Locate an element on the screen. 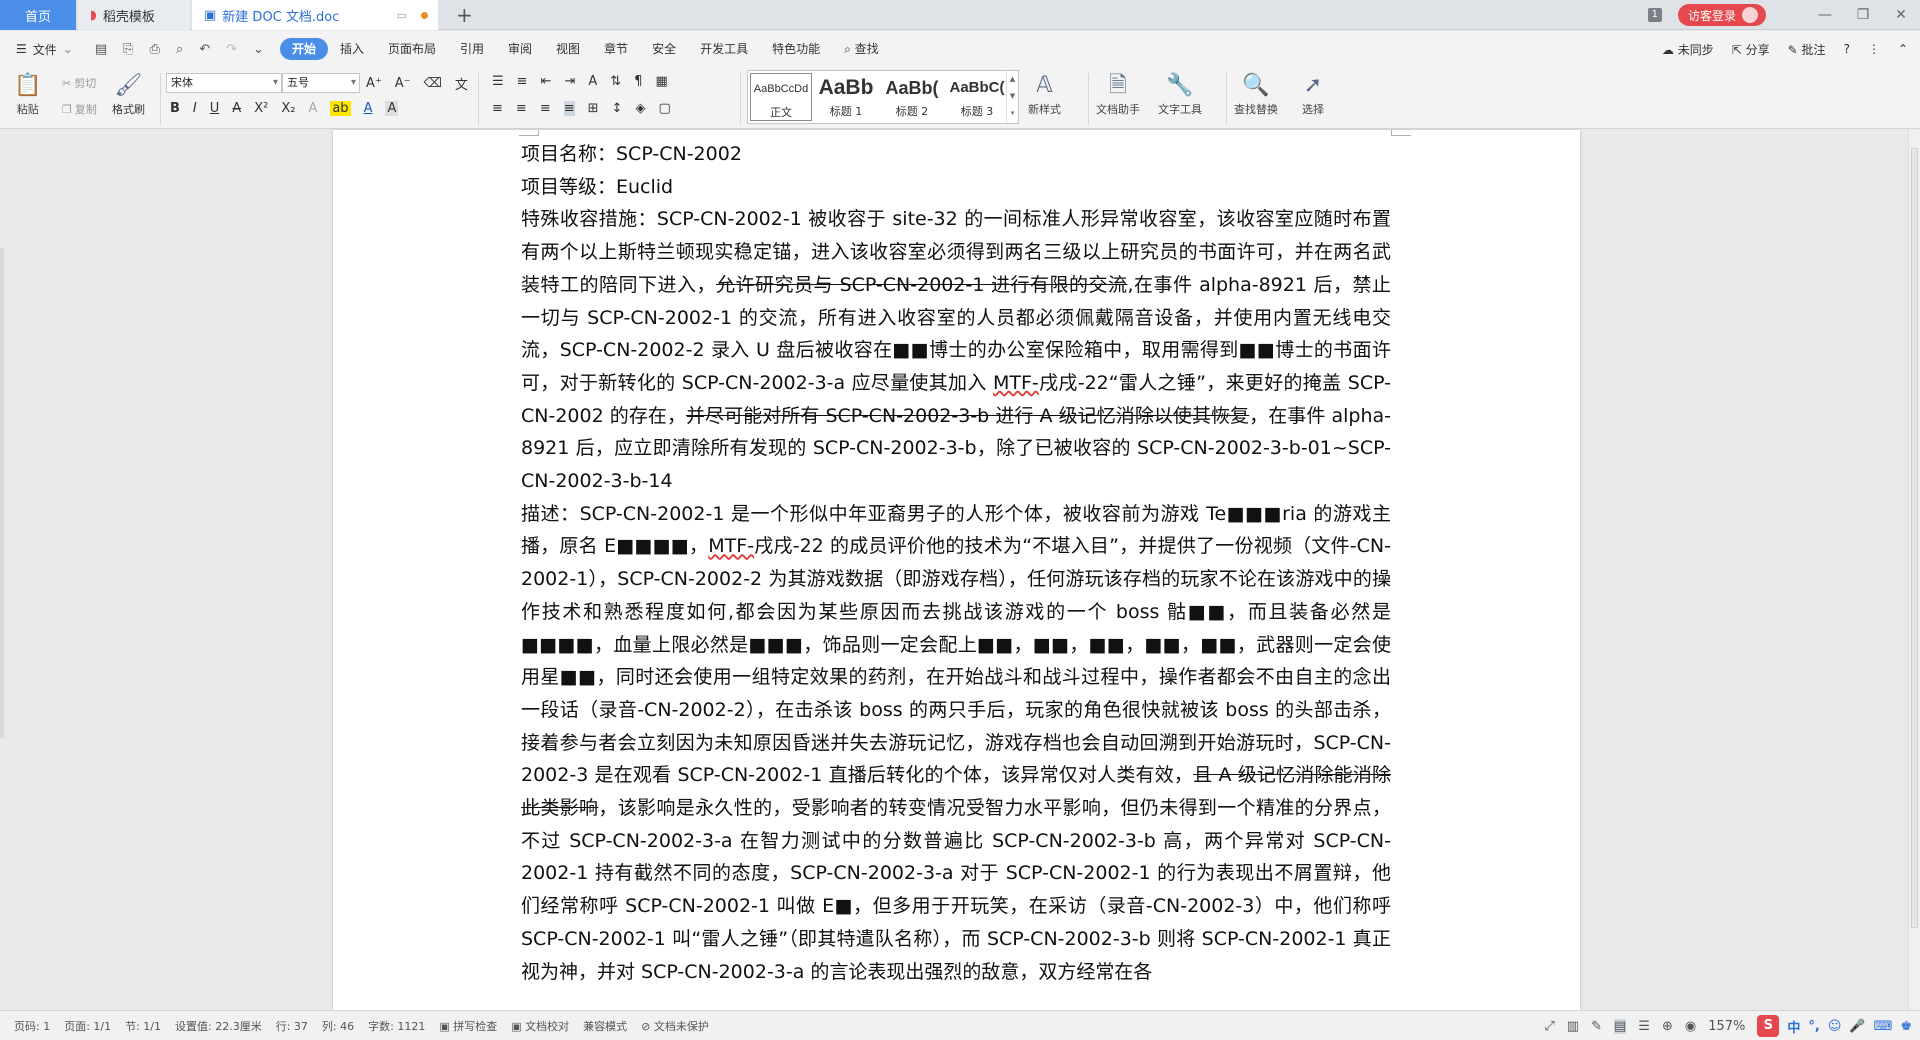 The width and height of the screenshot is (1920, 1040). tab-insert: 插入 is located at coordinates (352, 49).